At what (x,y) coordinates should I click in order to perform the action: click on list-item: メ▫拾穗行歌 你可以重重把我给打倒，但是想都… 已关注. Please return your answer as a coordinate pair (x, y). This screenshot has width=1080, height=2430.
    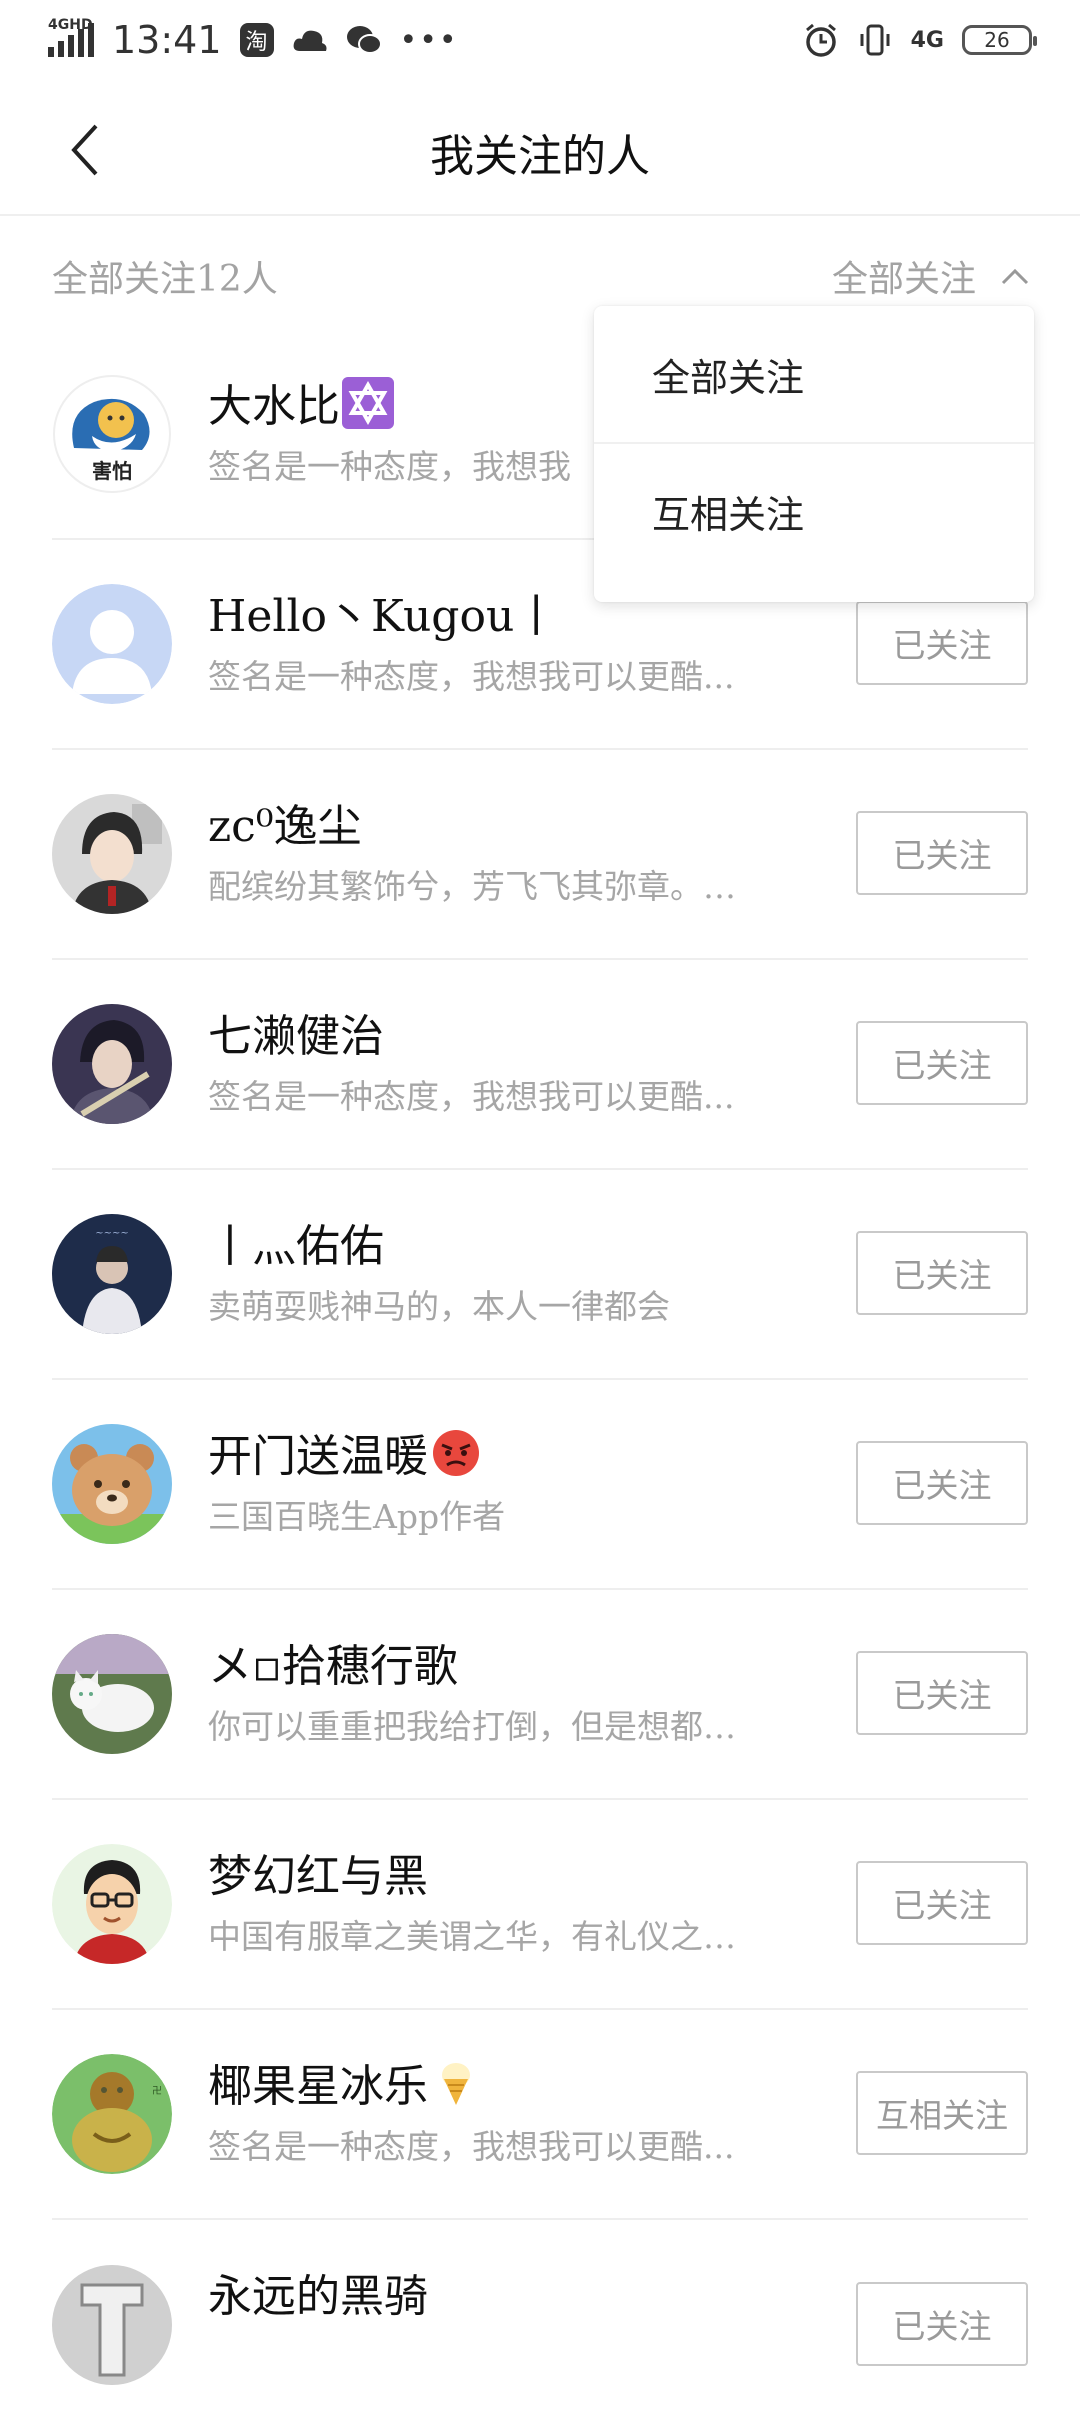
    Looking at the image, I should click on (540, 1695).